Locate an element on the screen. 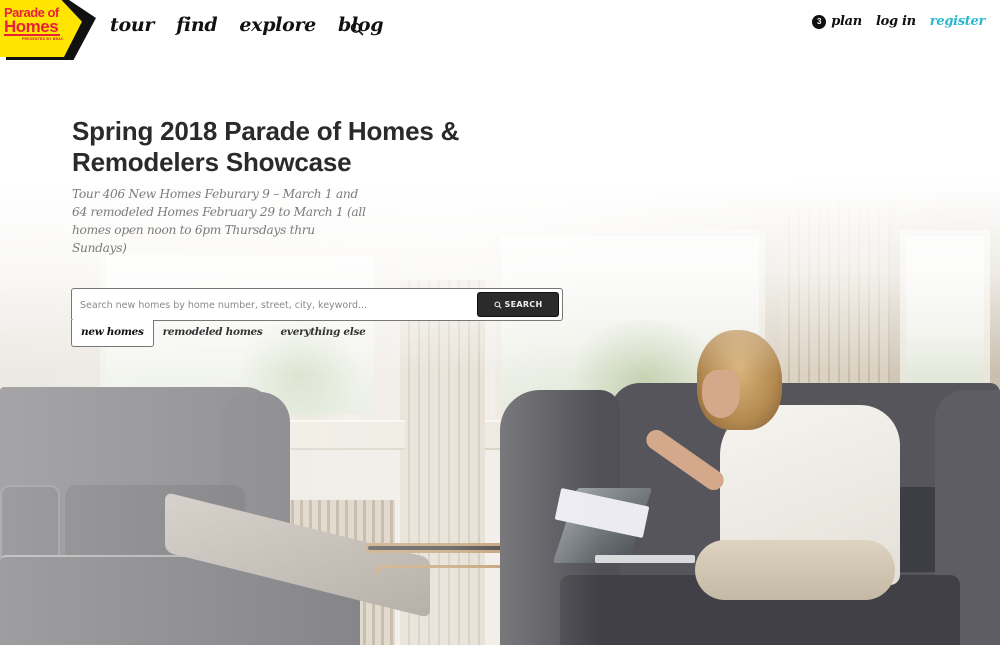 The image size is (1000, 645). login-link: log in is located at coordinates (896, 21).